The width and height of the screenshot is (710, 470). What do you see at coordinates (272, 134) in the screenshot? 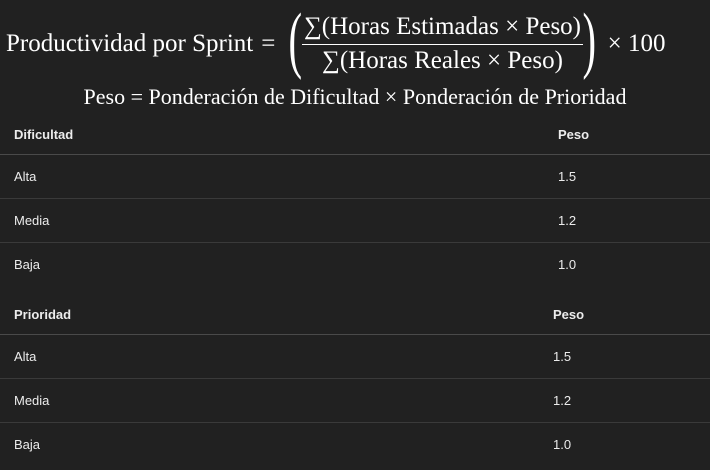
I see `column-header-dificultad: Dificultad` at bounding box center [272, 134].